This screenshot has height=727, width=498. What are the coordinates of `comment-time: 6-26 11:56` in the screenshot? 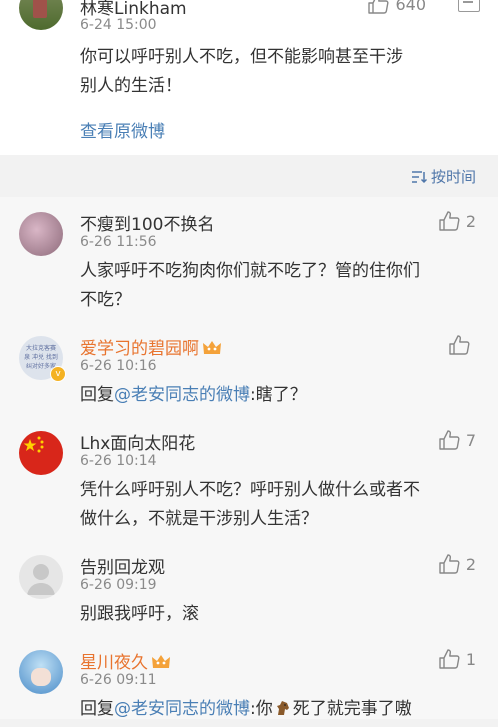 It's located at (118, 242).